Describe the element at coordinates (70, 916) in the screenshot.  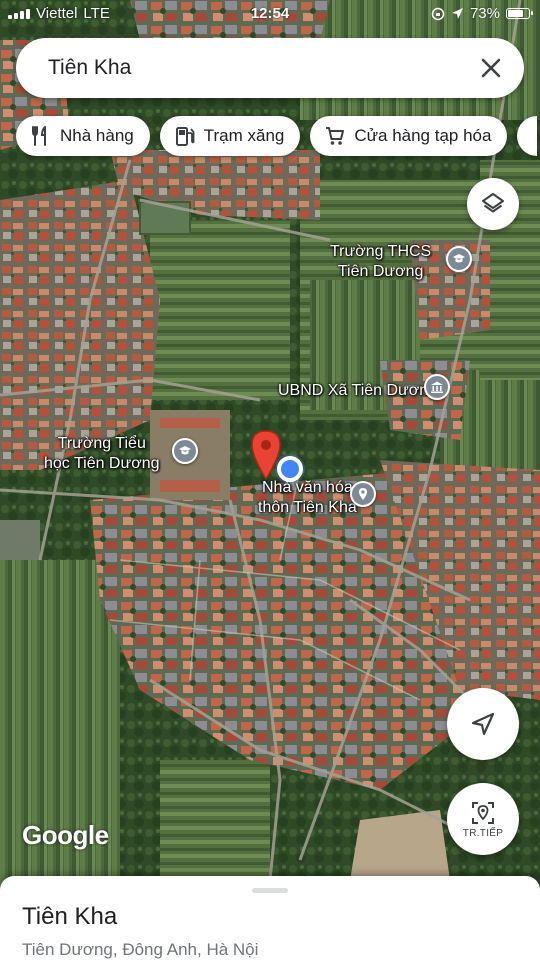
I see `place-title: Tiên Kha` at that location.